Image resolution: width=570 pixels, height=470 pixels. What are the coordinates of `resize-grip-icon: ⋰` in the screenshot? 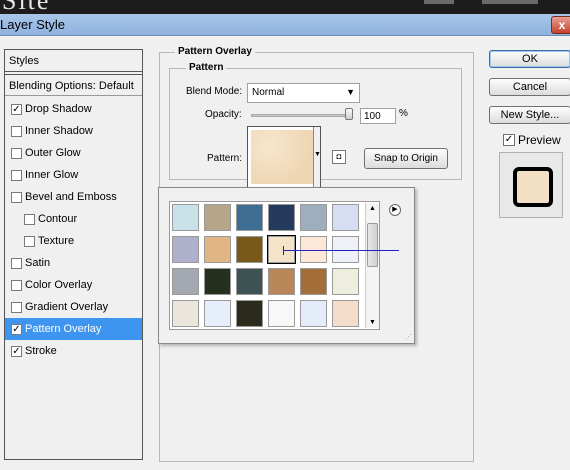 It's located at (408, 337).